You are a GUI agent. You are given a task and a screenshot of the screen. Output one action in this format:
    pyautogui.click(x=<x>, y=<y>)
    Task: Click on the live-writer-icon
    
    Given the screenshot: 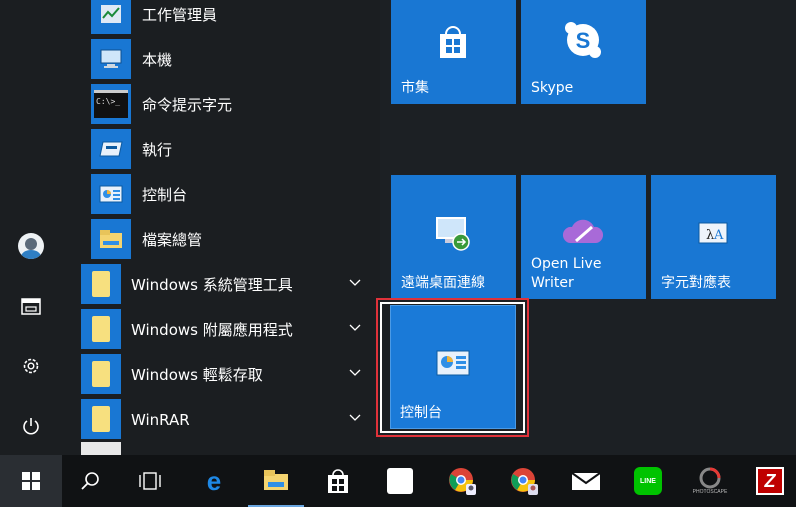 What is the action you would take?
    pyautogui.click(x=583, y=233)
    